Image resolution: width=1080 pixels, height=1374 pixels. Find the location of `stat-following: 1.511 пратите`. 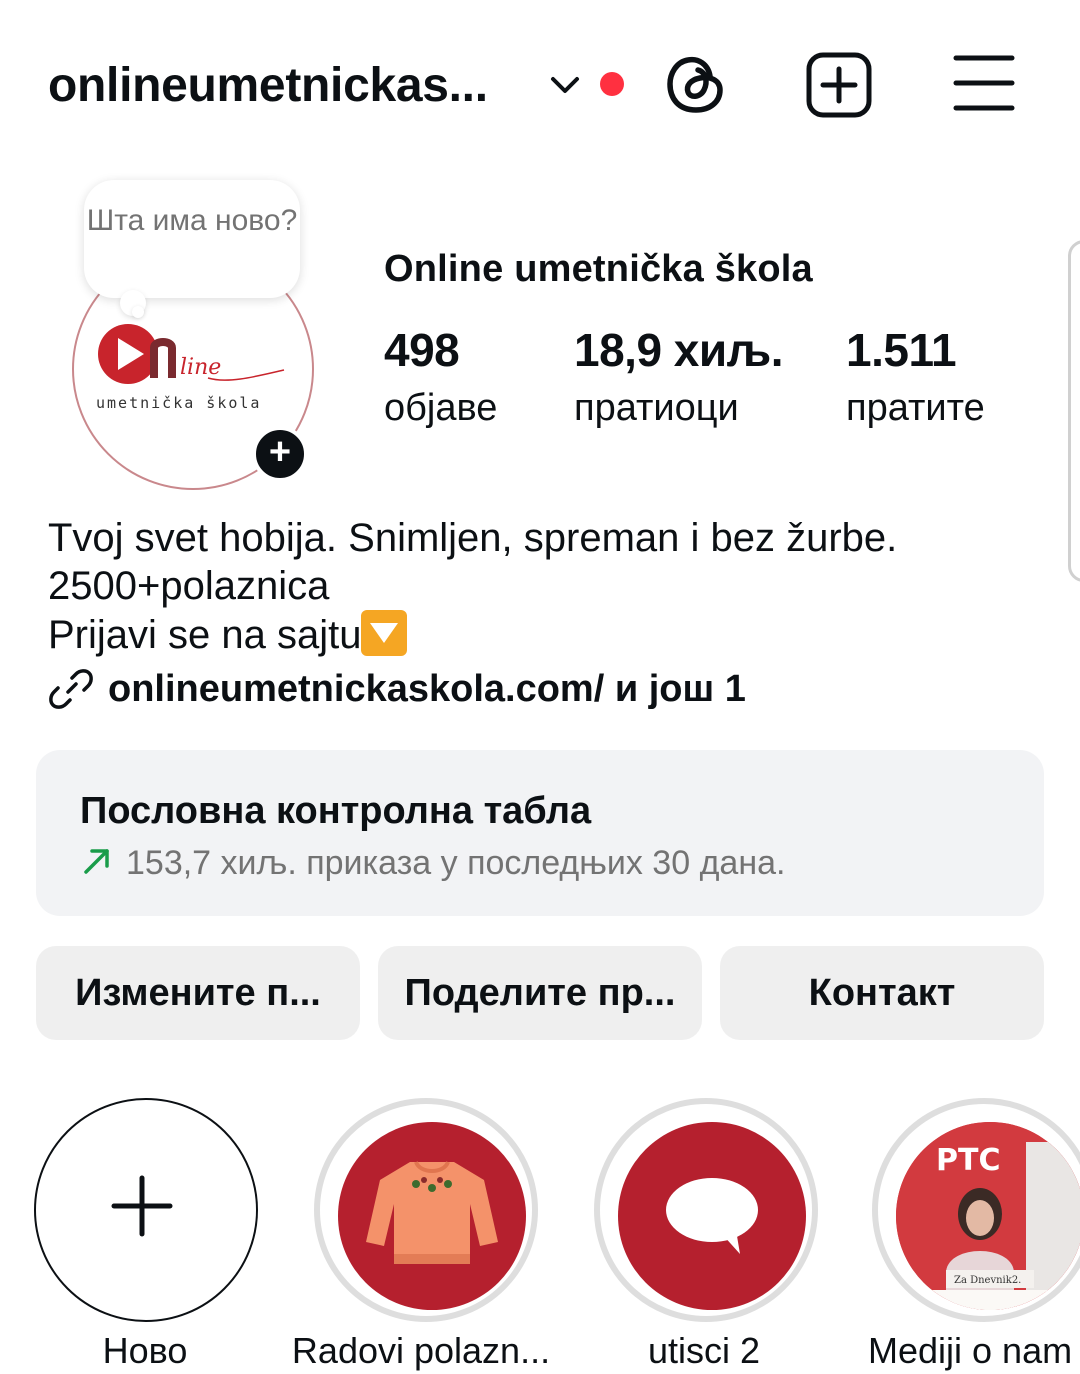

stat-following: 1.511 пратите is located at coordinates (915, 379).